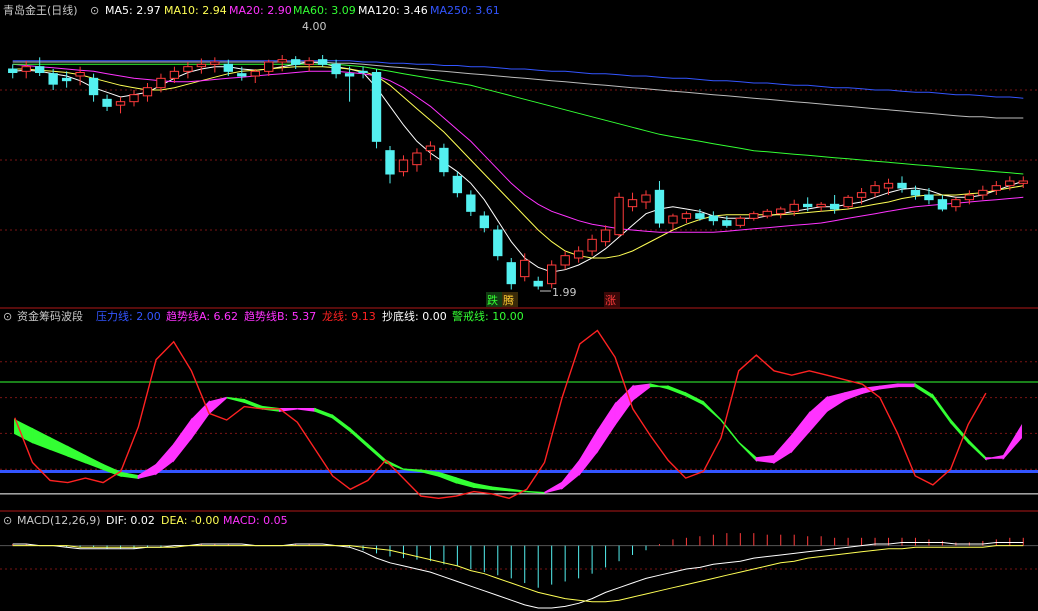 The height and width of the screenshot is (611, 1038). I want to click on mid-menu-icon: ⊙, so click(7, 316).